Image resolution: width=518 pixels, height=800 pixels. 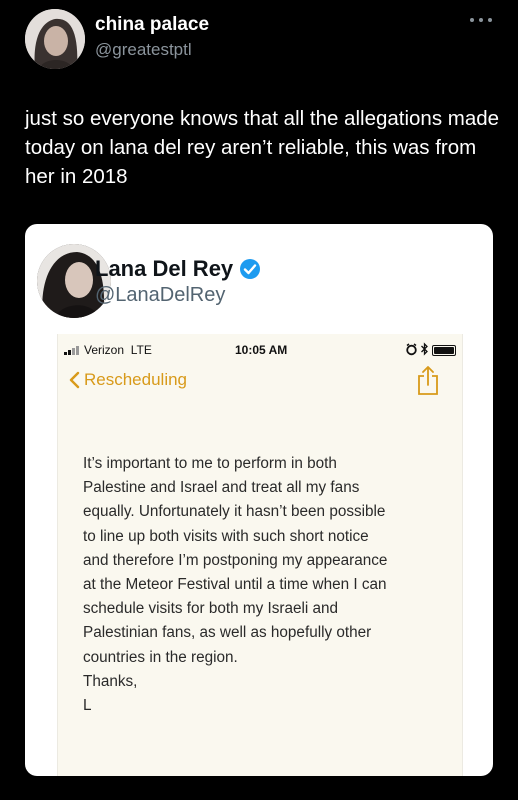 What do you see at coordinates (160, 295) in the screenshot?
I see `lana-handle: @LanaDelRey` at bounding box center [160, 295].